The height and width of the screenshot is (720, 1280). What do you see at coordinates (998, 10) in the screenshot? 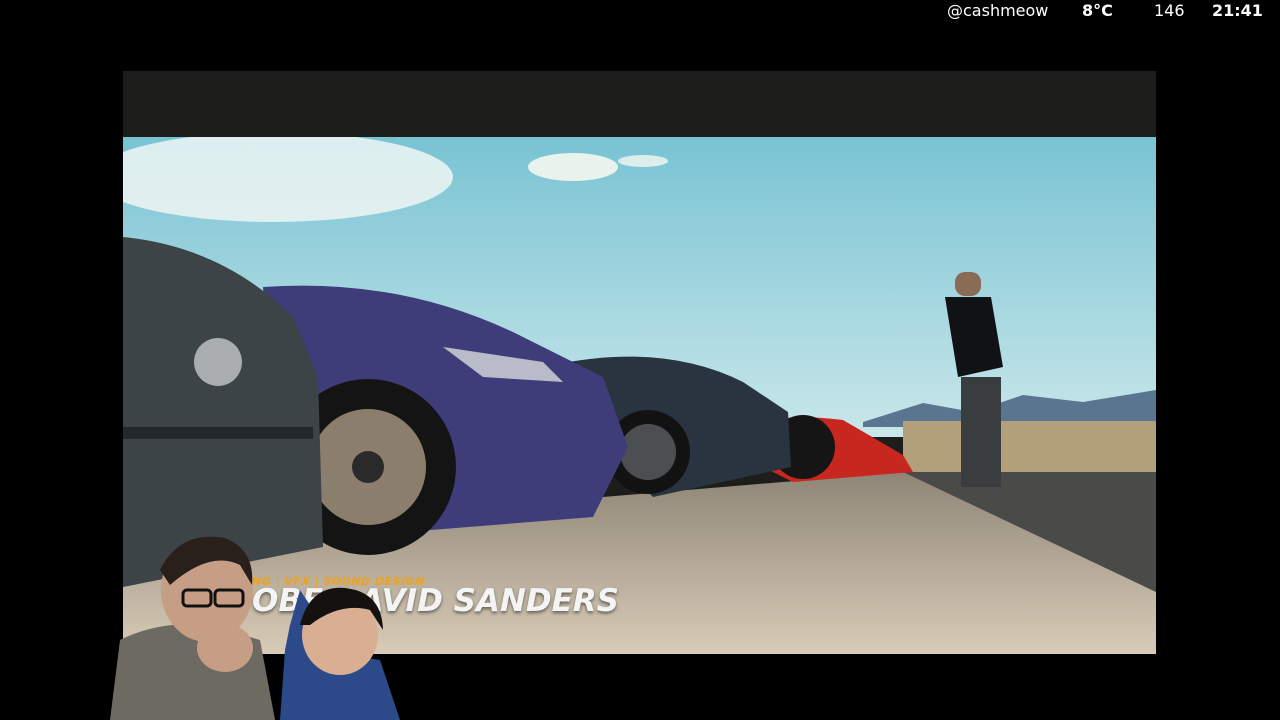
I see `channel-handle: @cashmeow` at bounding box center [998, 10].